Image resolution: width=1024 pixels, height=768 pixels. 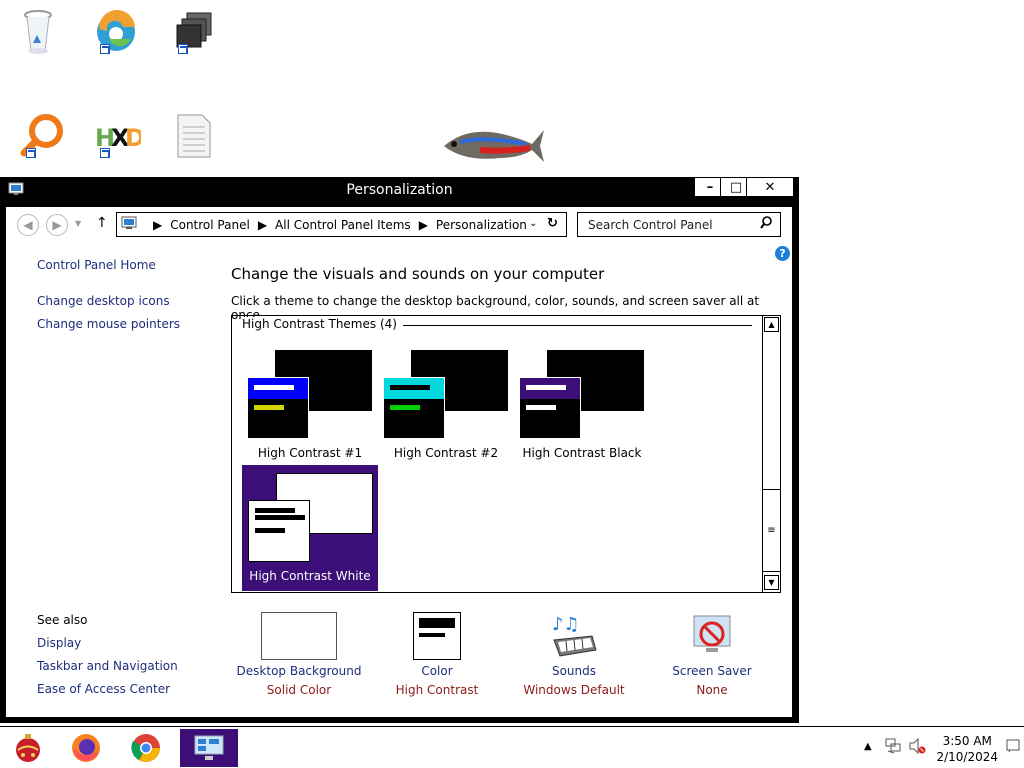 I want to click on minimize-icon: –, so click(x=710, y=187).